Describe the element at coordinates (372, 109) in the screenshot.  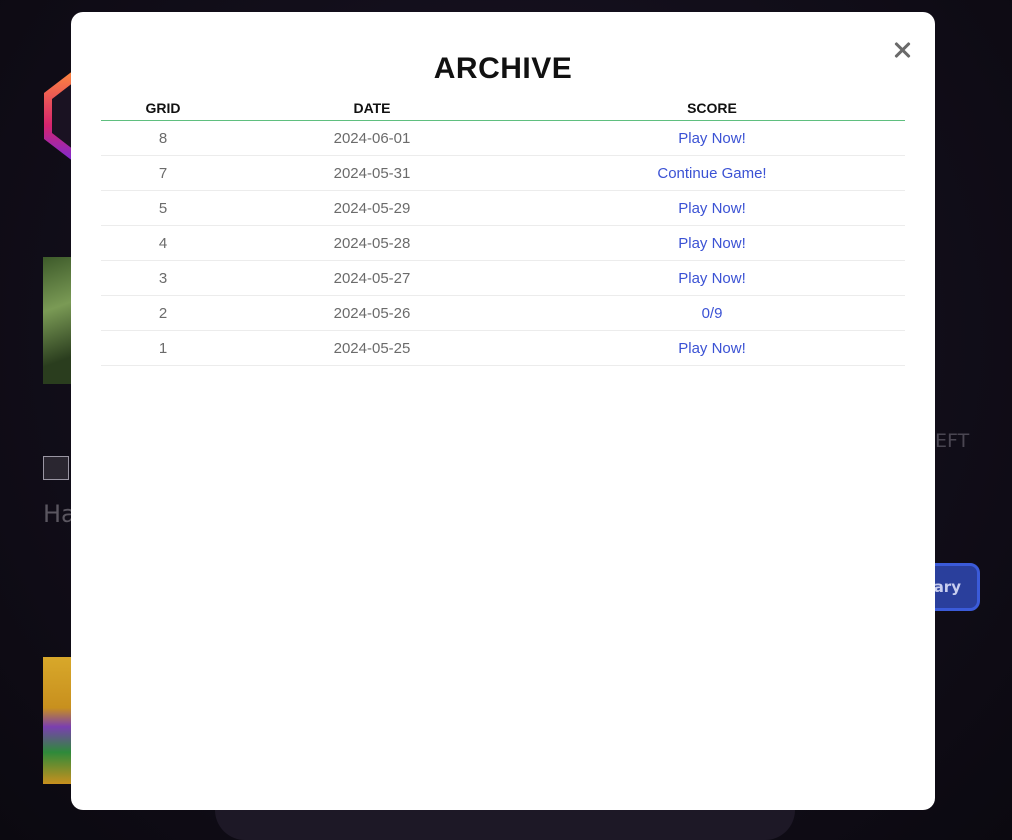
I see `column-header-date: DATE` at that location.